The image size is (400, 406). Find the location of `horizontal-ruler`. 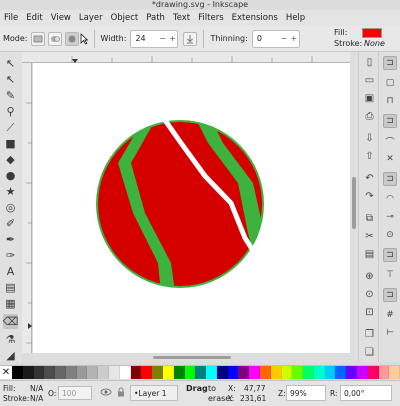

horizontal-ruler is located at coordinates (186, 57).